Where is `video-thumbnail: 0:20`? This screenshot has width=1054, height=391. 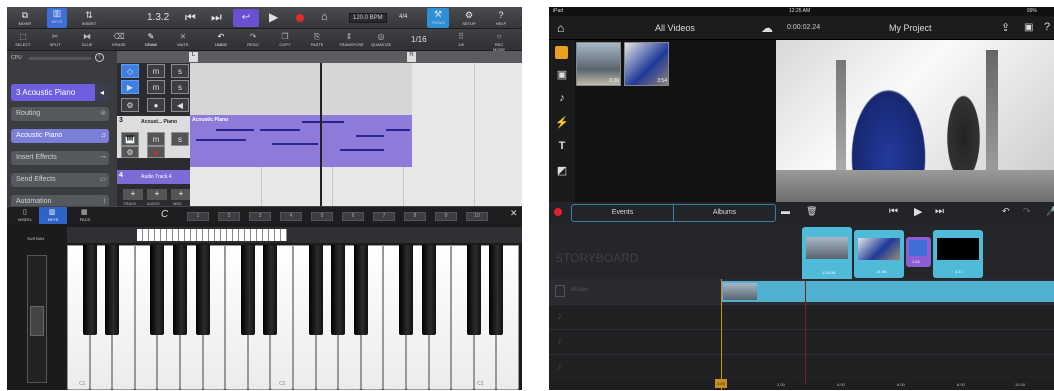
video-thumbnail: 0:20 is located at coordinates (598, 64).